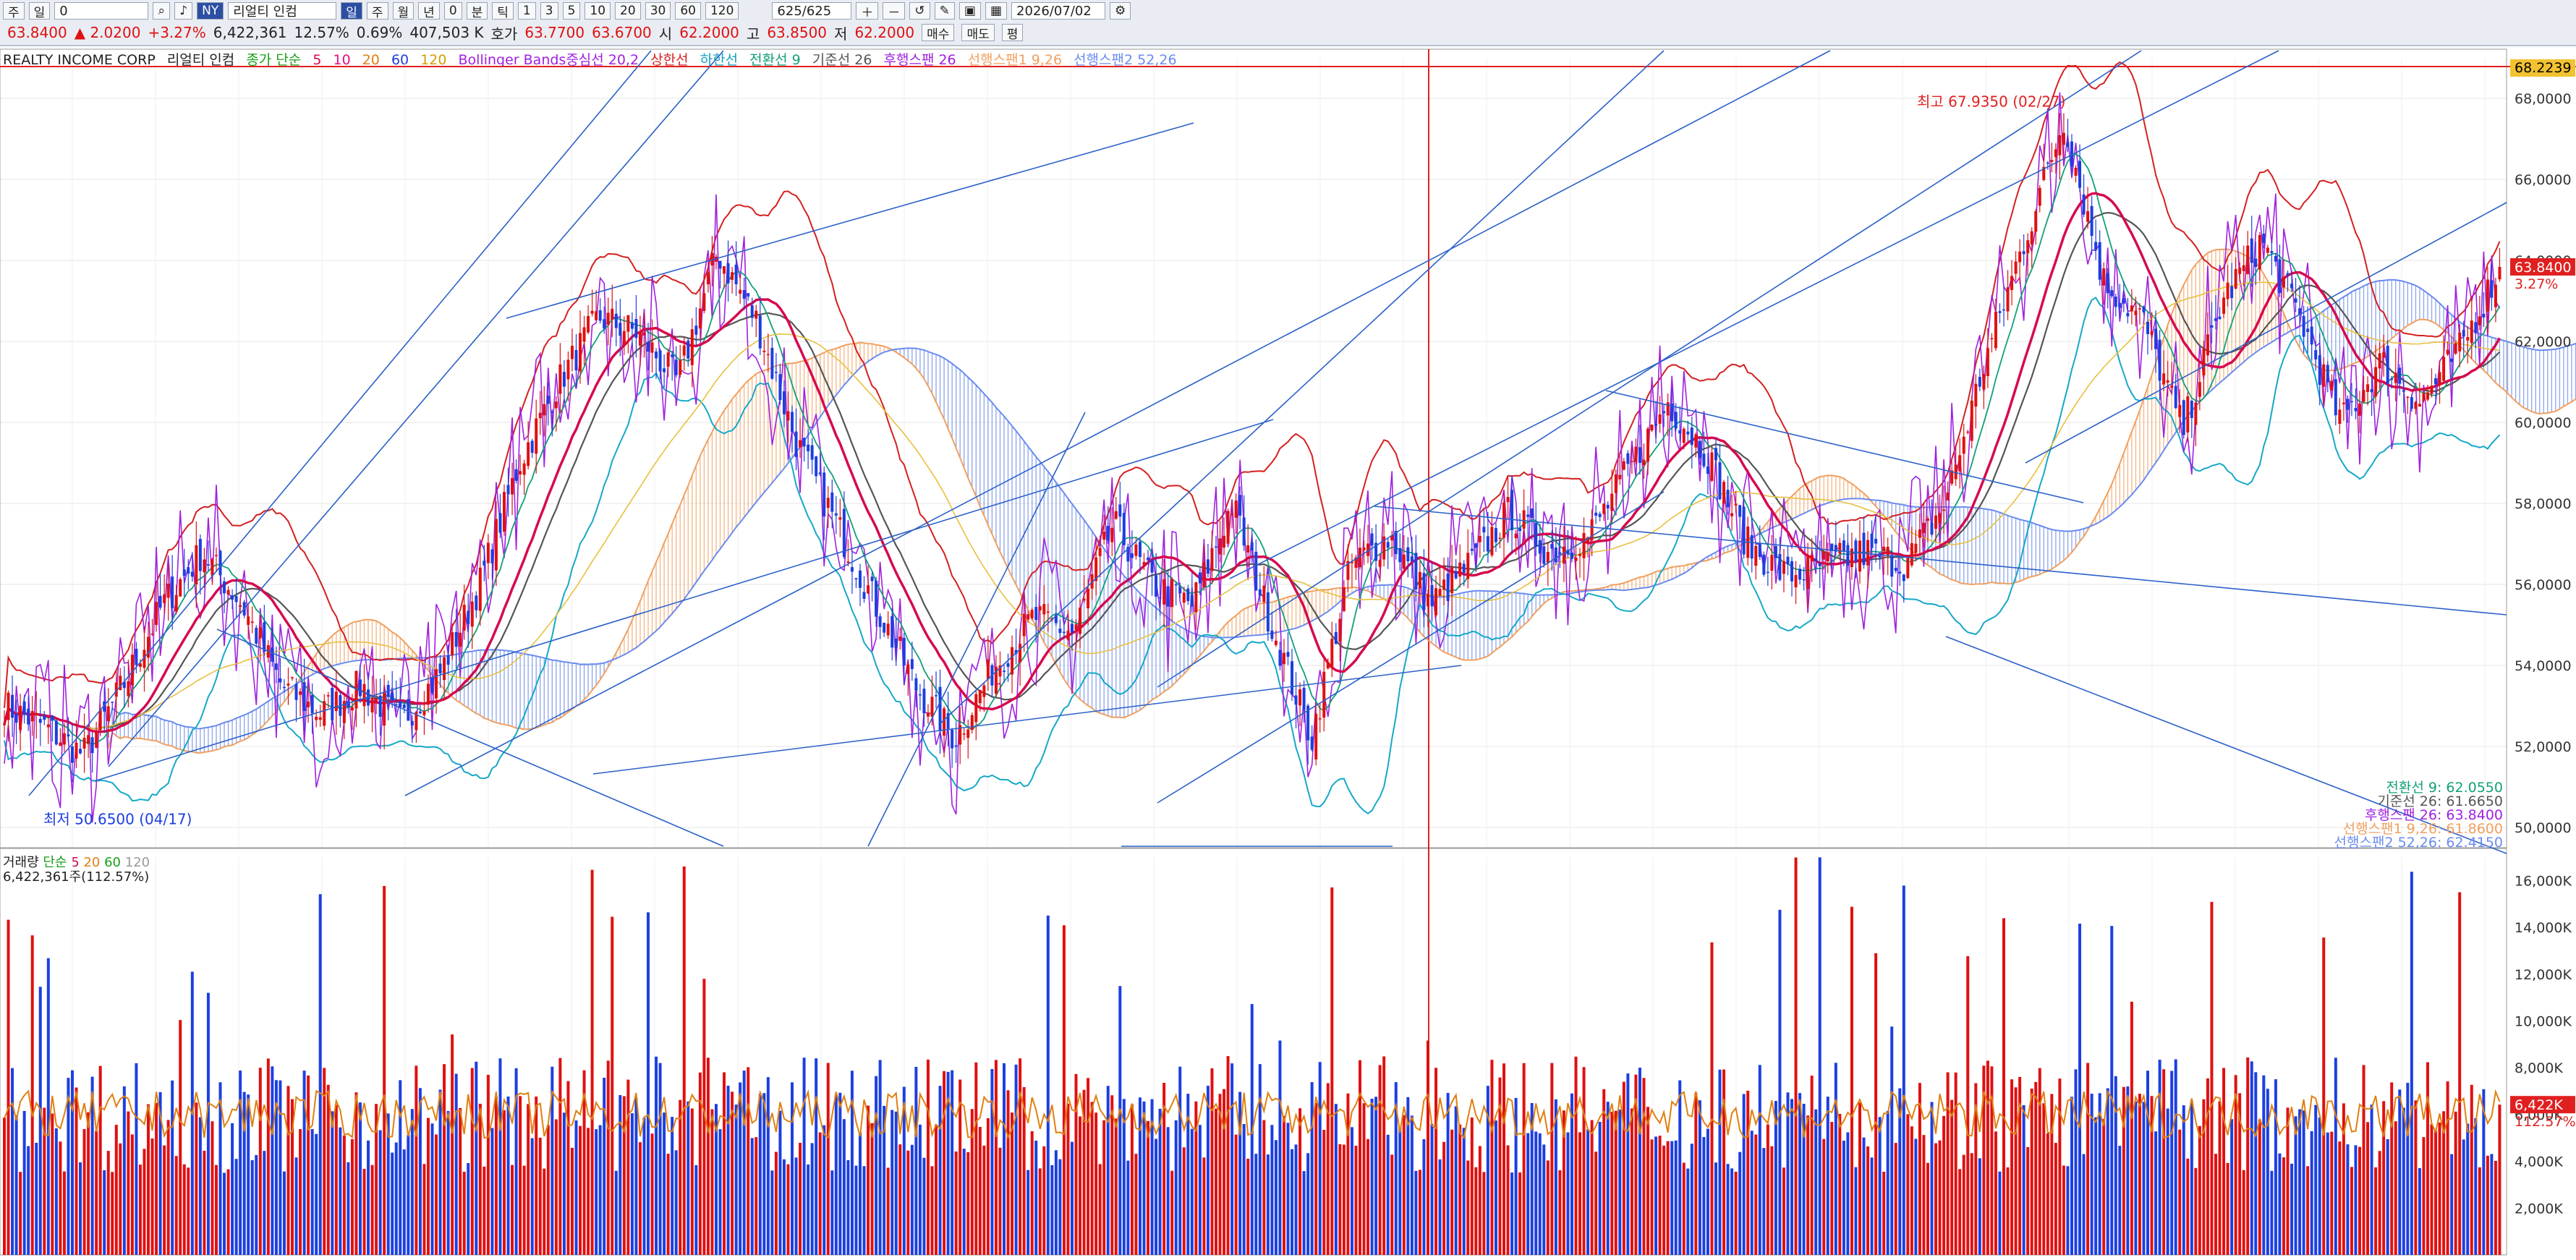 The width and height of the screenshot is (2576, 1260). Describe the element at coordinates (2543, 423) in the screenshot. I see `price-axis-tick: 60,0000` at that location.